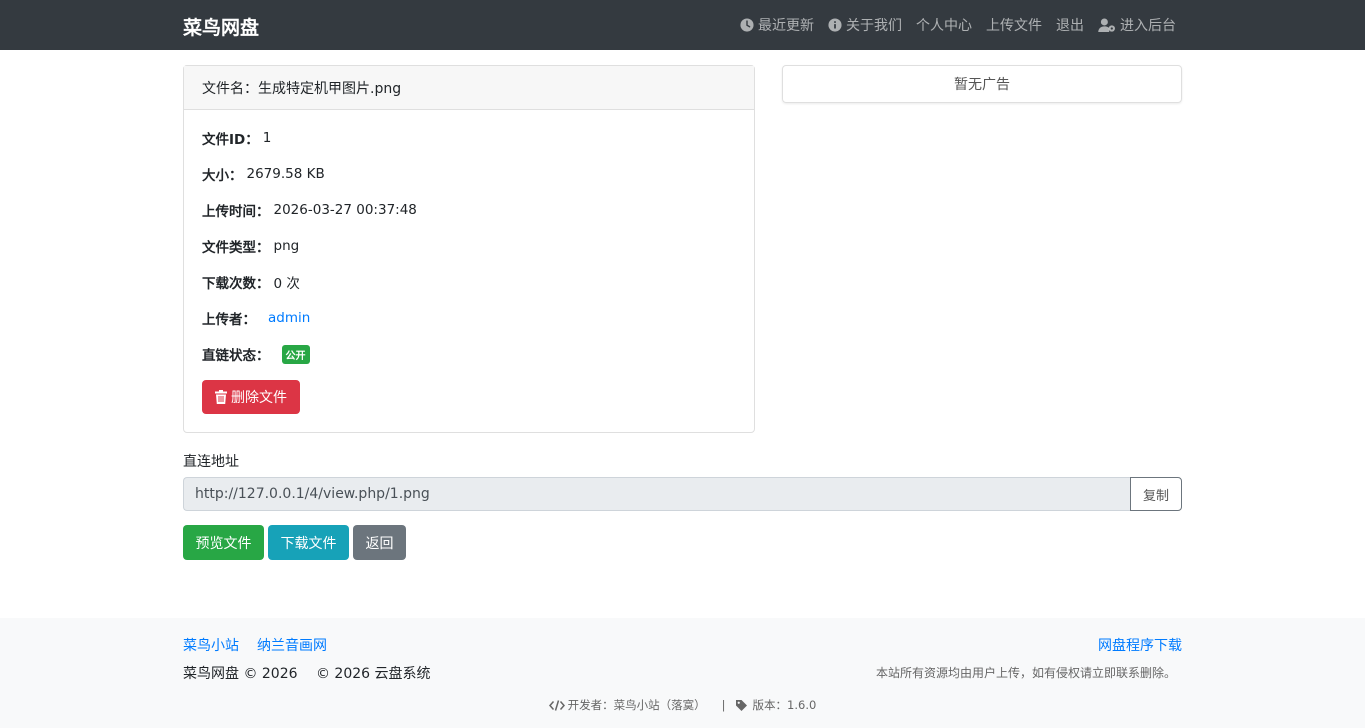 Image resolution: width=1365 pixels, height=728 pixels. What do you see at coordinates (286, 284) in the screenshot?
I see `downloads-value: 0 次` at bounding box center [286, 284].